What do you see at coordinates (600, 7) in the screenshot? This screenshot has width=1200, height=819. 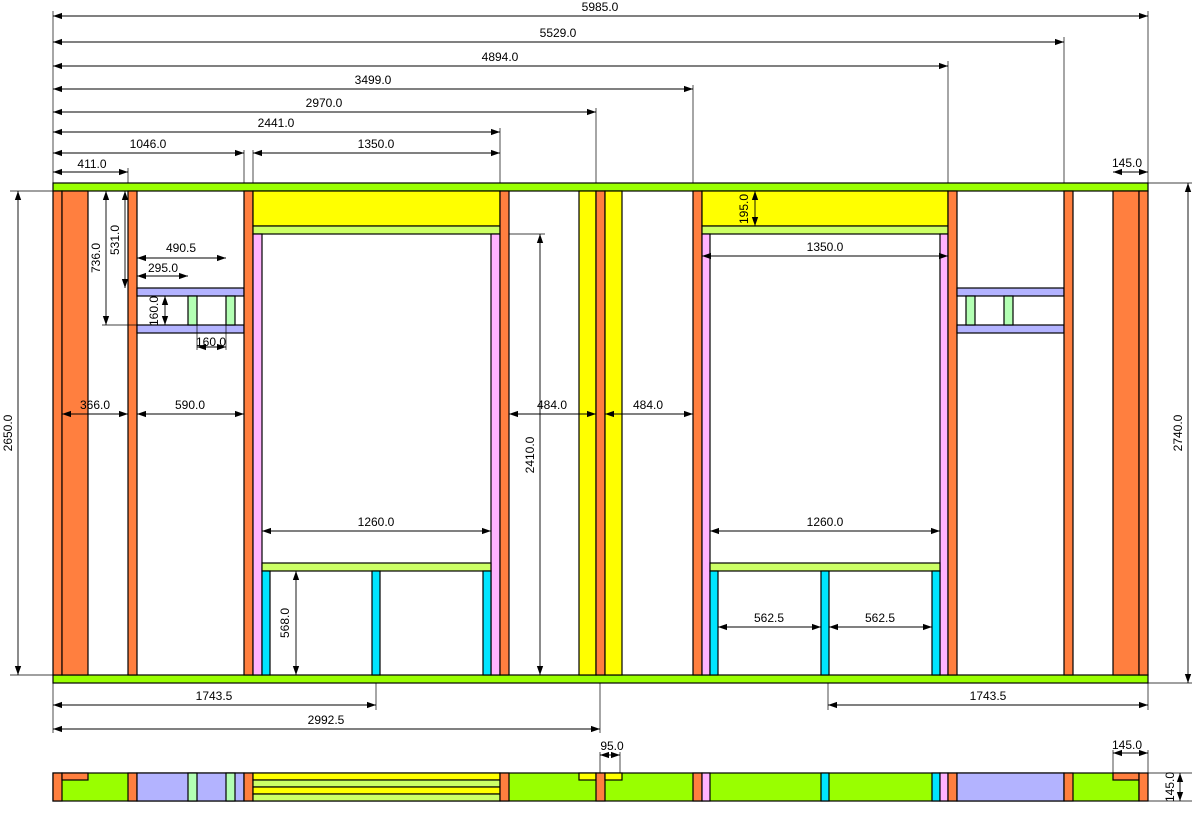 I see `dim-label-5985: 5985.0` at bounding box center [600, 7].